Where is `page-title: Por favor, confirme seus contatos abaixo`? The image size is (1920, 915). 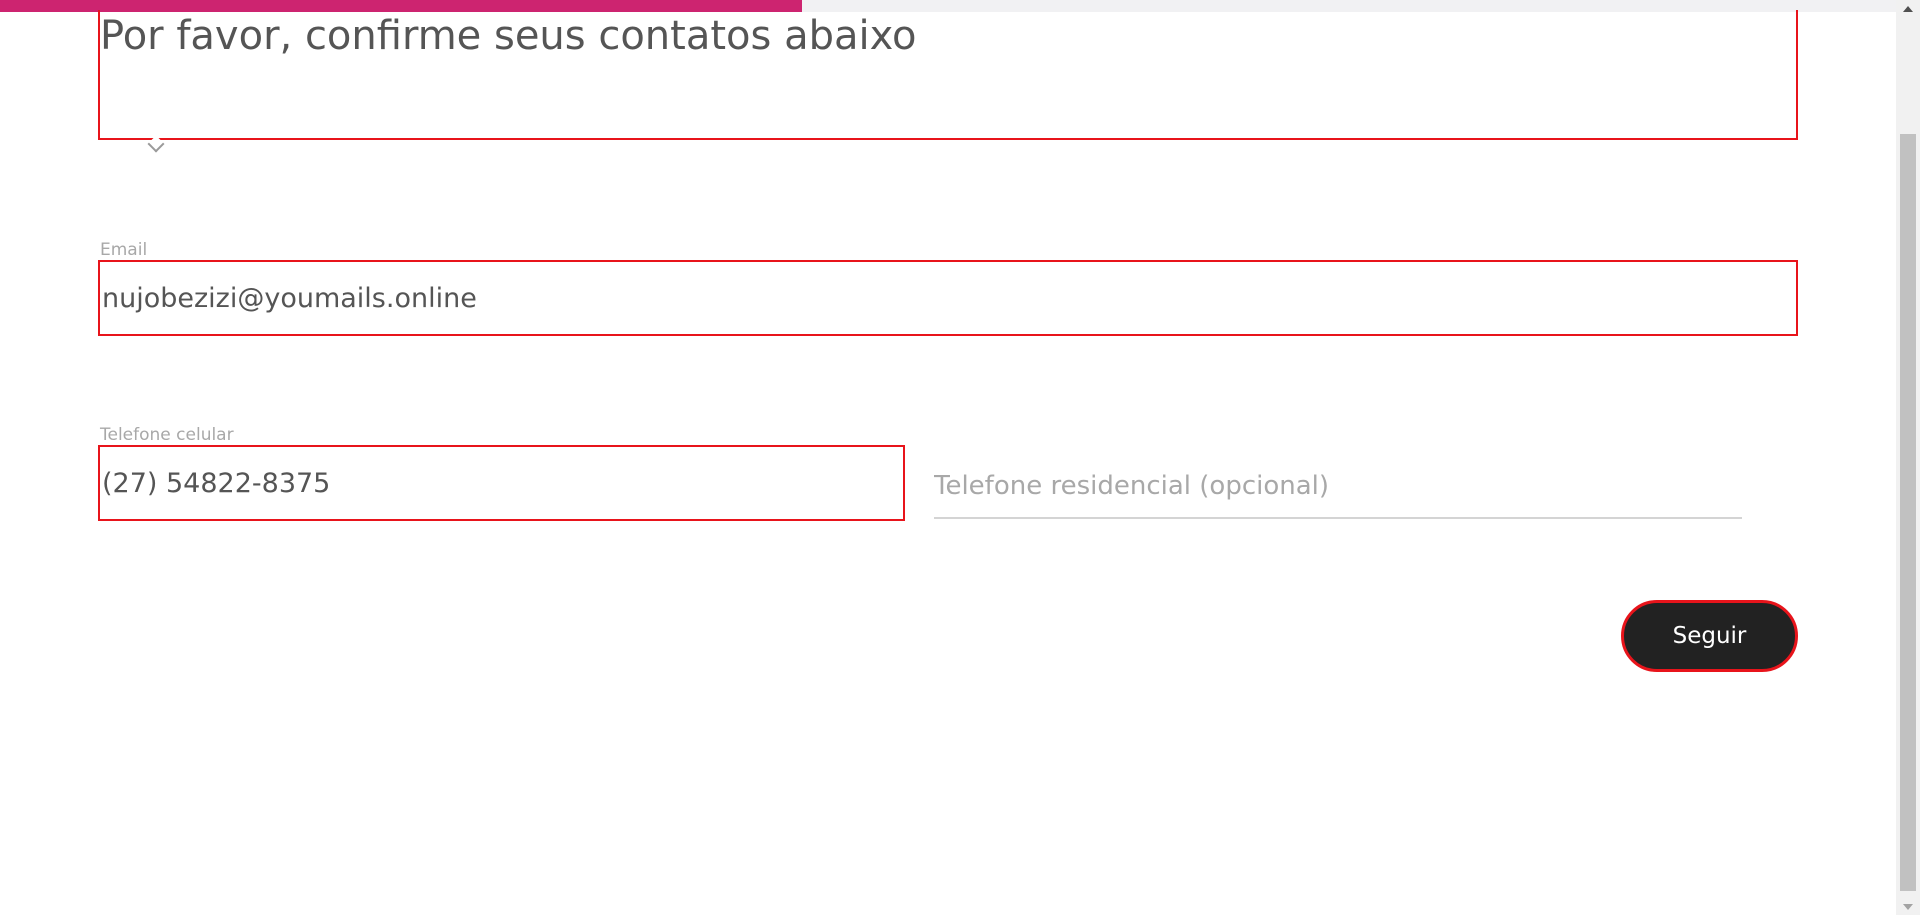
page-title: Por favor, confirme seus contatos abaixo is located at coordinates (508, 36).